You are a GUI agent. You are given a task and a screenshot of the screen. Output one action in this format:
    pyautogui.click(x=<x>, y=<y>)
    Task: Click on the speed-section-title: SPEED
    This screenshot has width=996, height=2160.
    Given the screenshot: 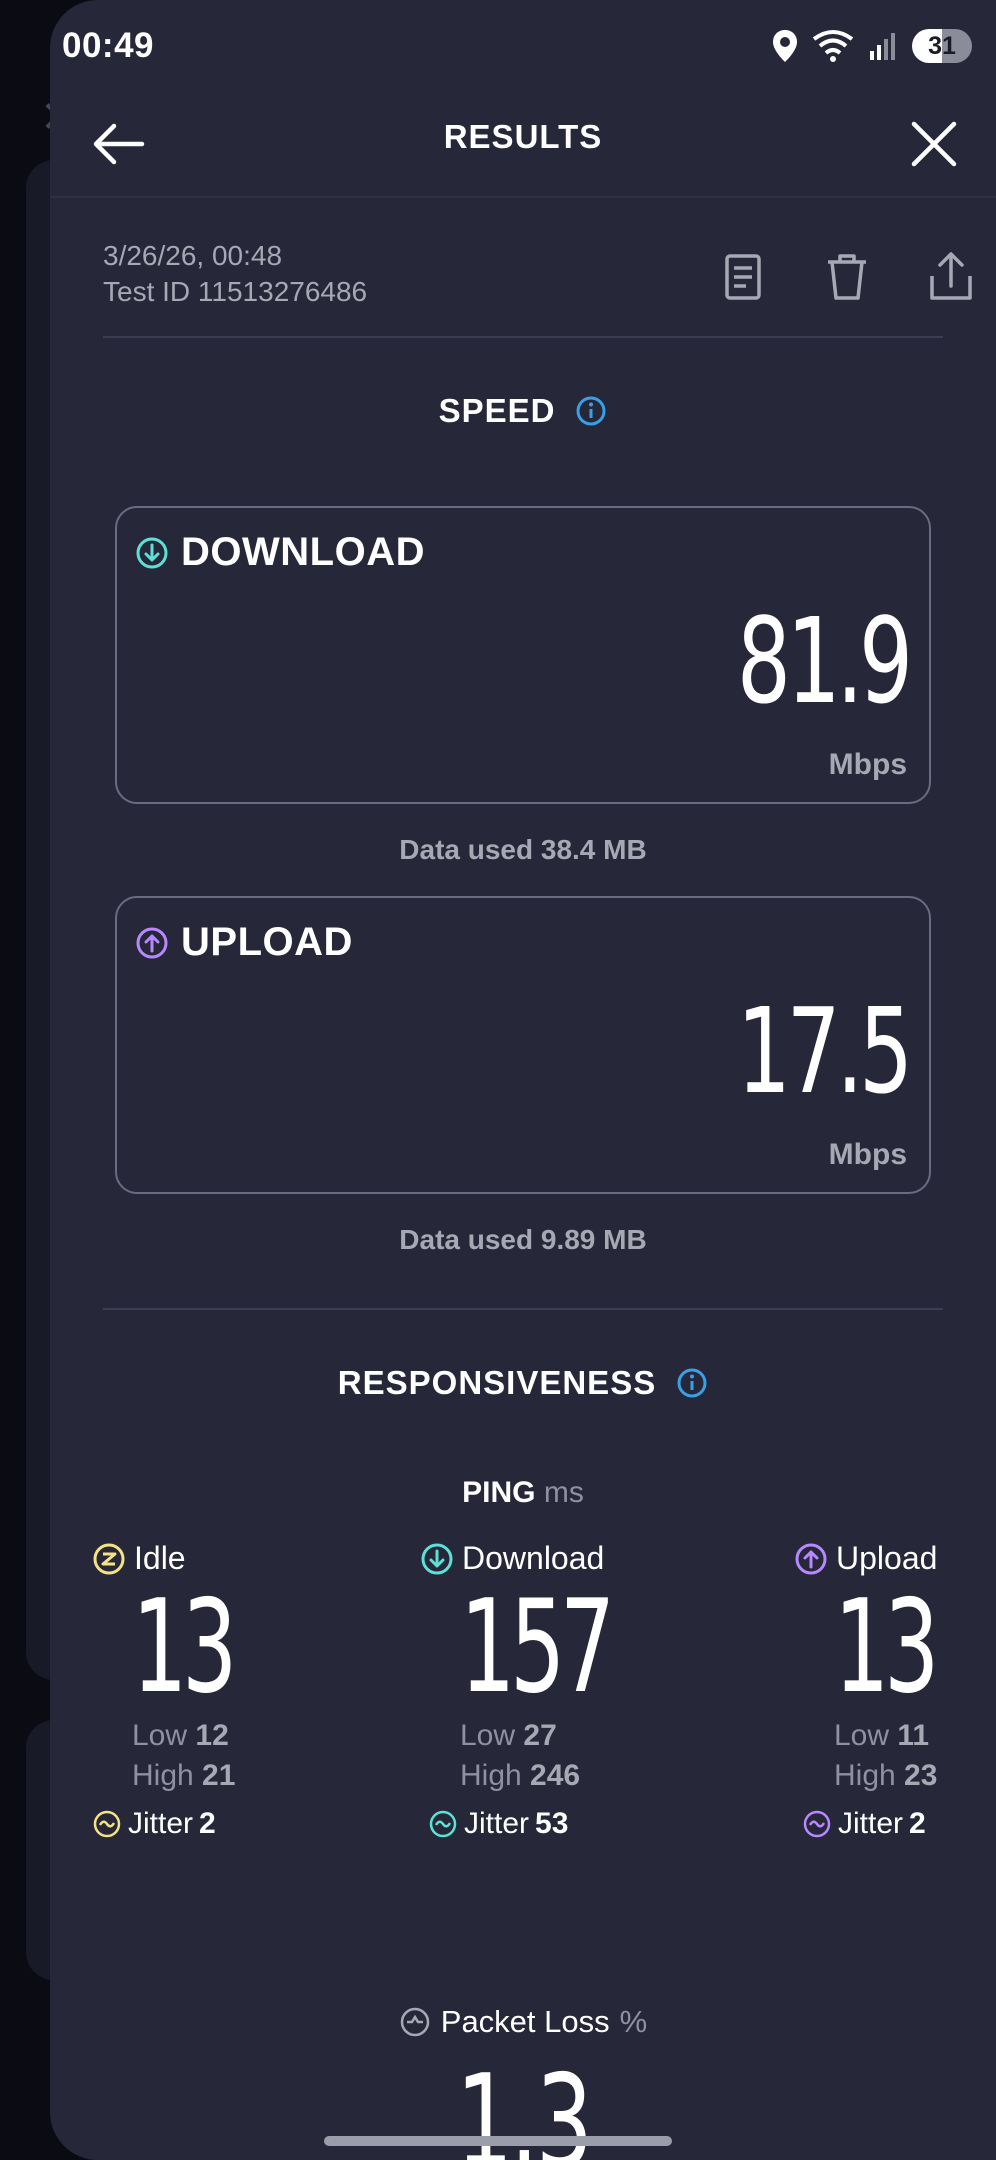 What is the action you would take?
    pyautogui.click(x=523, y=411)
    